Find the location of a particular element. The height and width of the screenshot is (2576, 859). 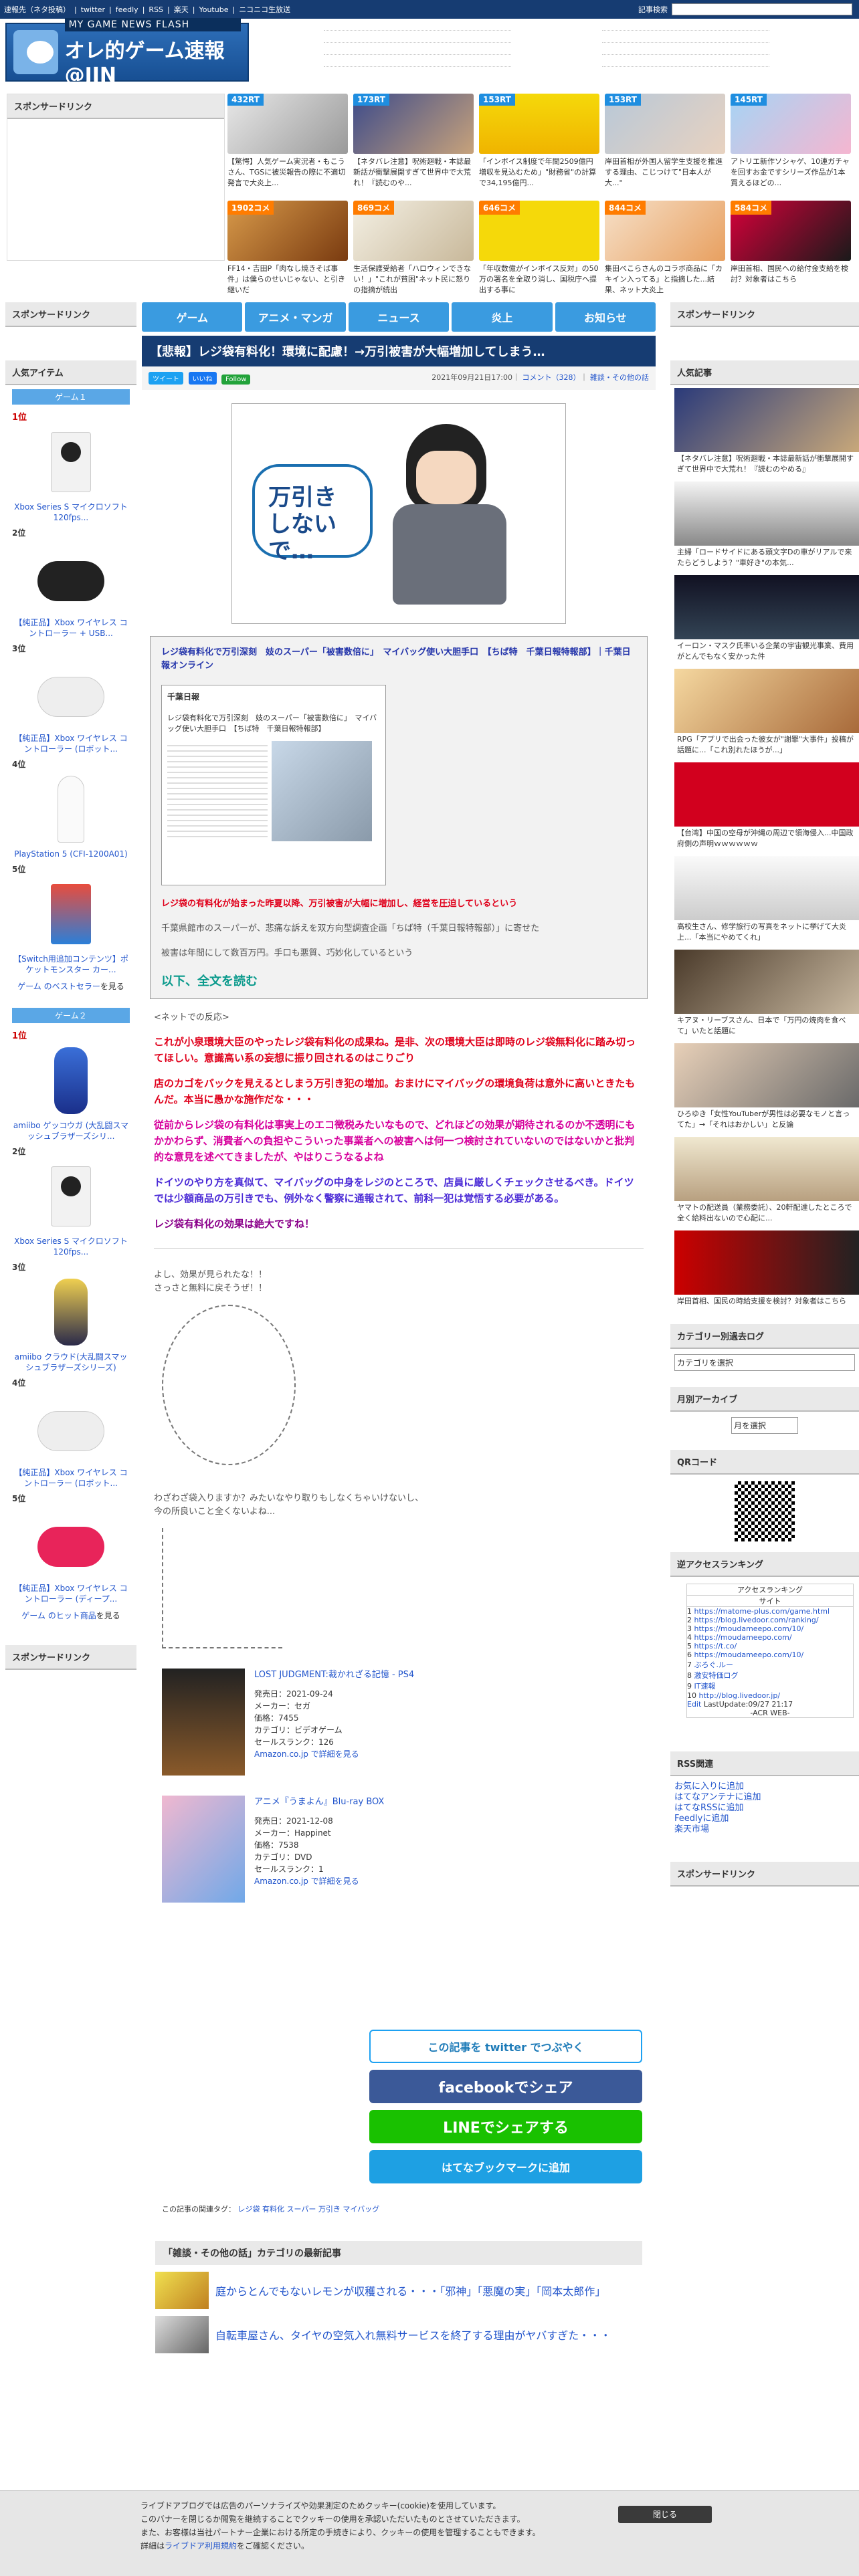

pokemon-card-image is located at coordinates (71, 914).